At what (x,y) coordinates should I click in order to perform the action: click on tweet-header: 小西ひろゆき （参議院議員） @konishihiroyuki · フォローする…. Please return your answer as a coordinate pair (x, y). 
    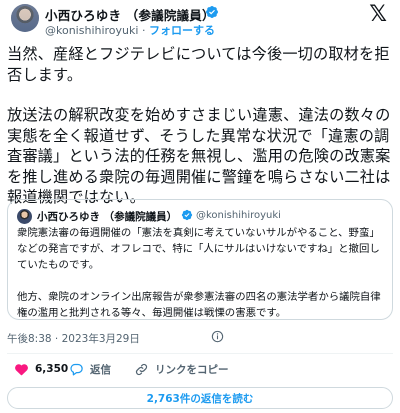
    Looking at the image, I should click on (200, 21).